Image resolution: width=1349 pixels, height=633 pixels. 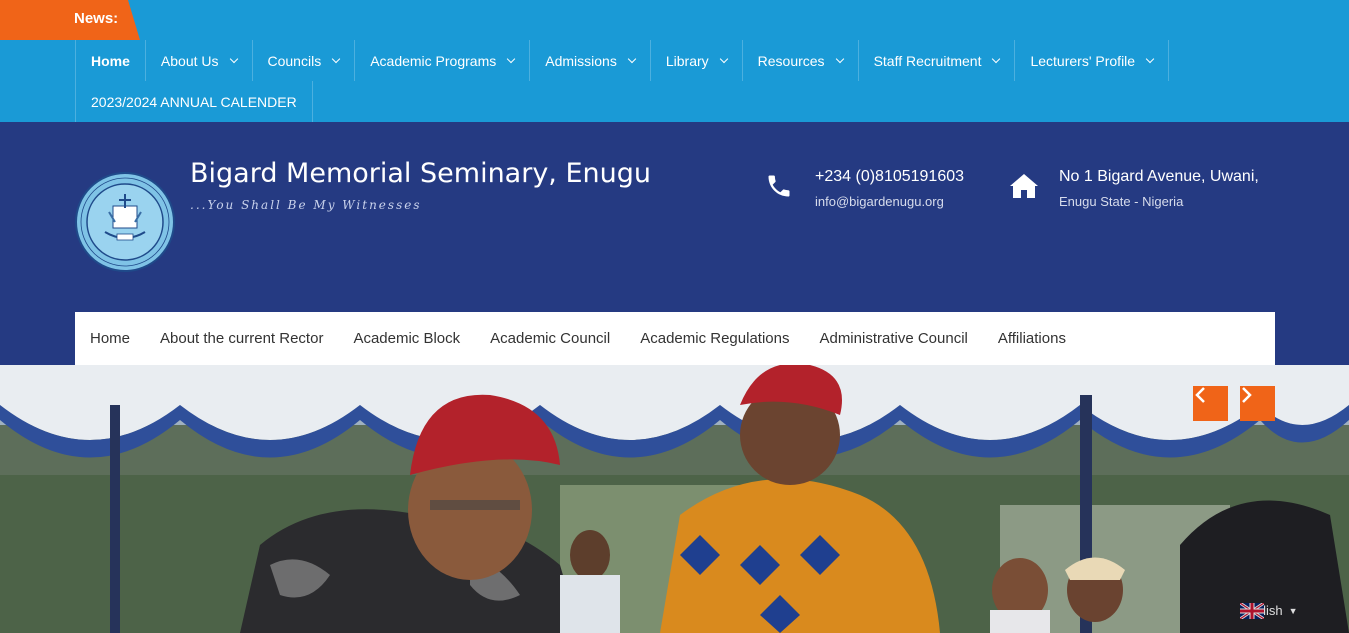 I want to click on nav-label: Academic Programs, so click(x=433, y=60).